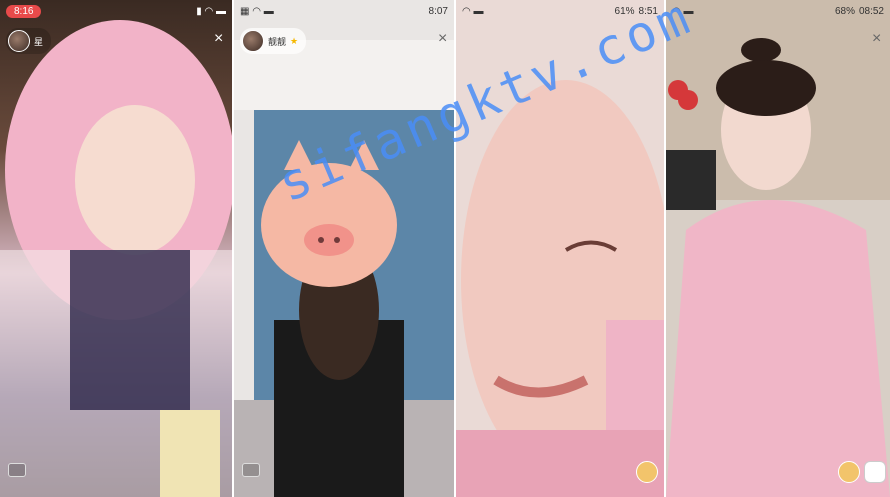 The width and height of the screenshot is (890, 497). I want to click on streamer-name-1: 星, so click(39, 41).